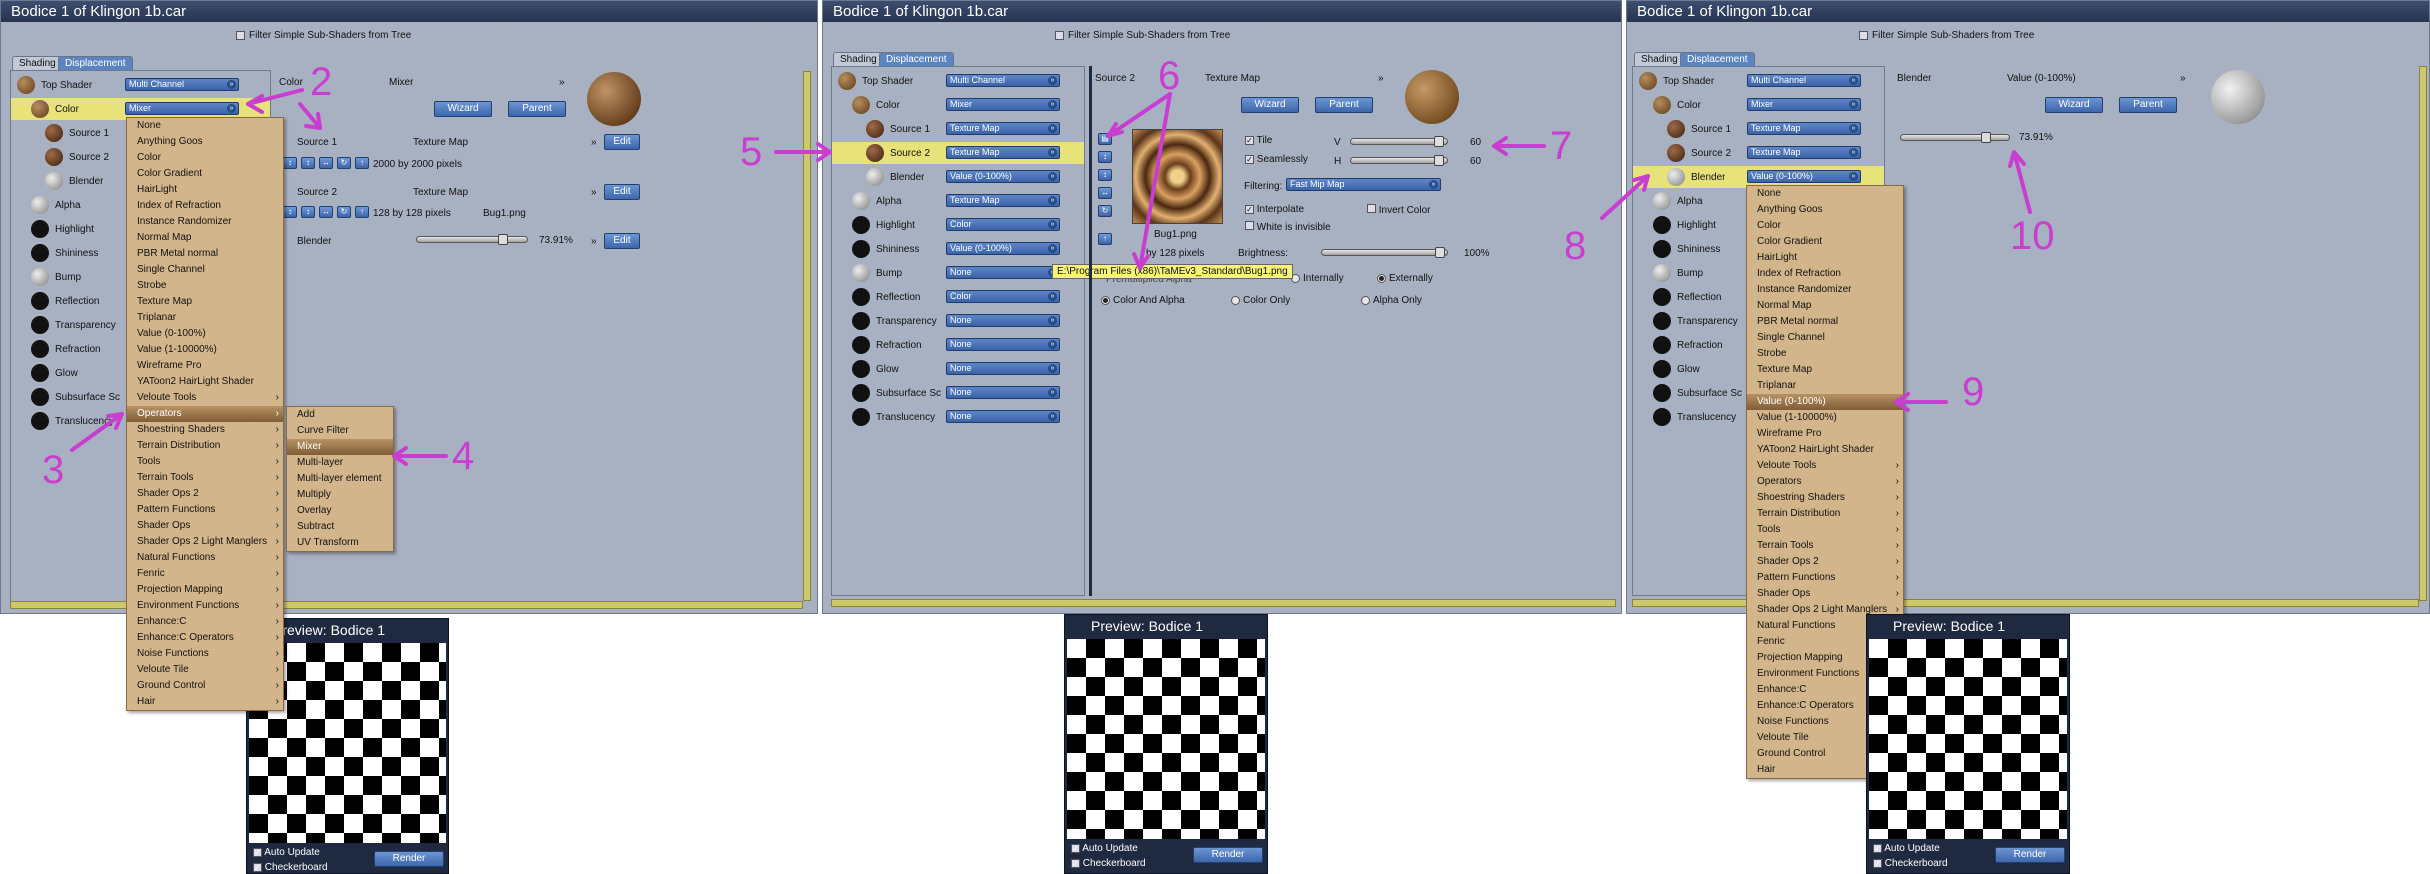 This screenshot has width=2430, height=874. What do you see at coordinates (205, 654) in the screenshot?
I see `menu-item: Noise Functions ›` at bounding box center [205, 654].